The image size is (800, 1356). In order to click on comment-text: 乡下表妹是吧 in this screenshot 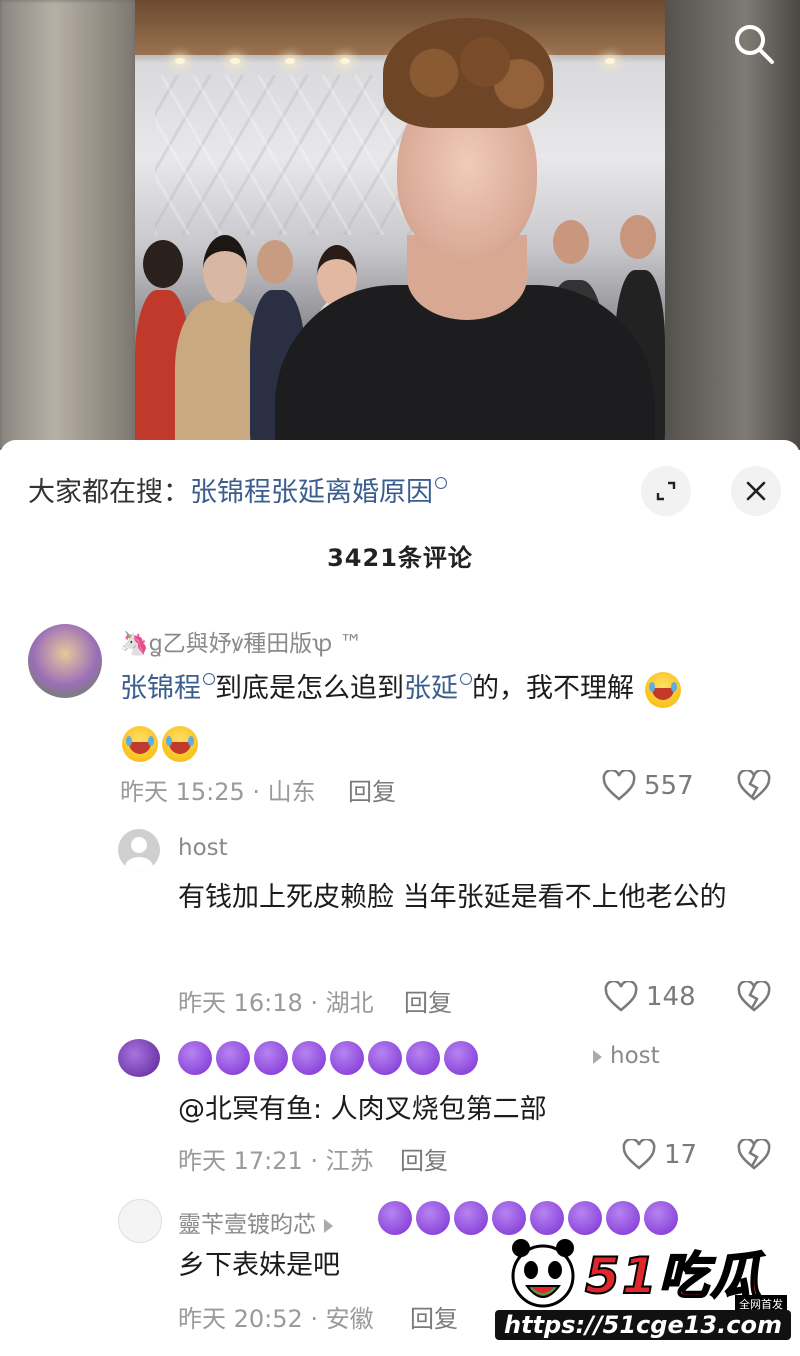, I will do `click(259, 1265)`.